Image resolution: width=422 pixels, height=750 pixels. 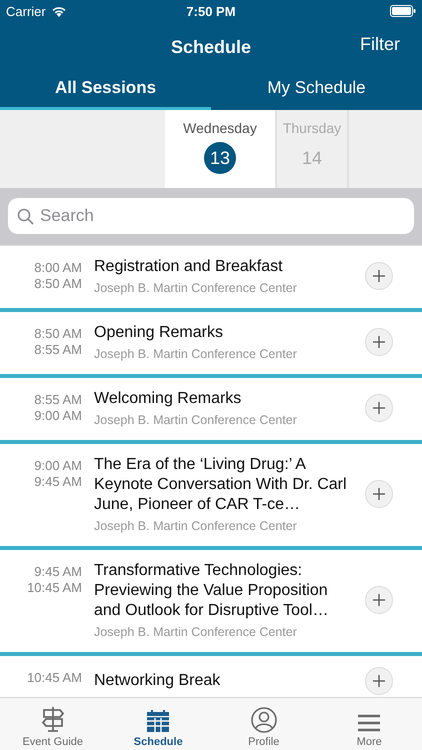 I want to click on tab-bar-item: Event Guide, so click(x=53, y=724).